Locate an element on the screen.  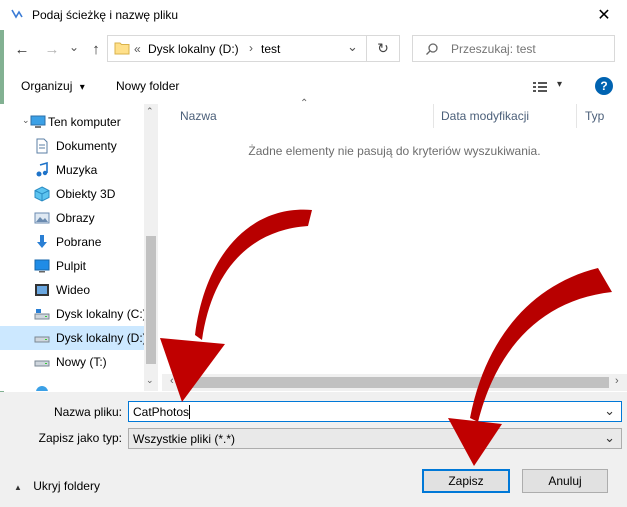
sidebar-item-drive-t: Nowy (T:) is located at coordinates (72, 362).